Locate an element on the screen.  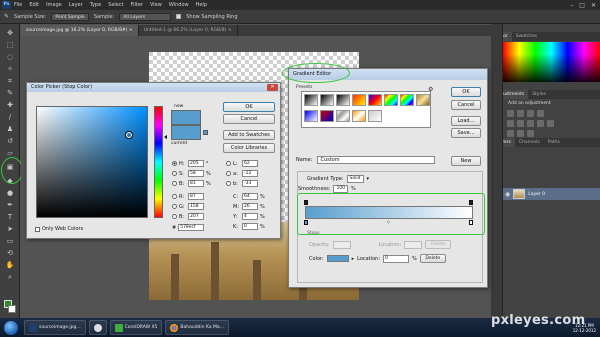
brightness-input: 81 is located at coordinates (196, 183).